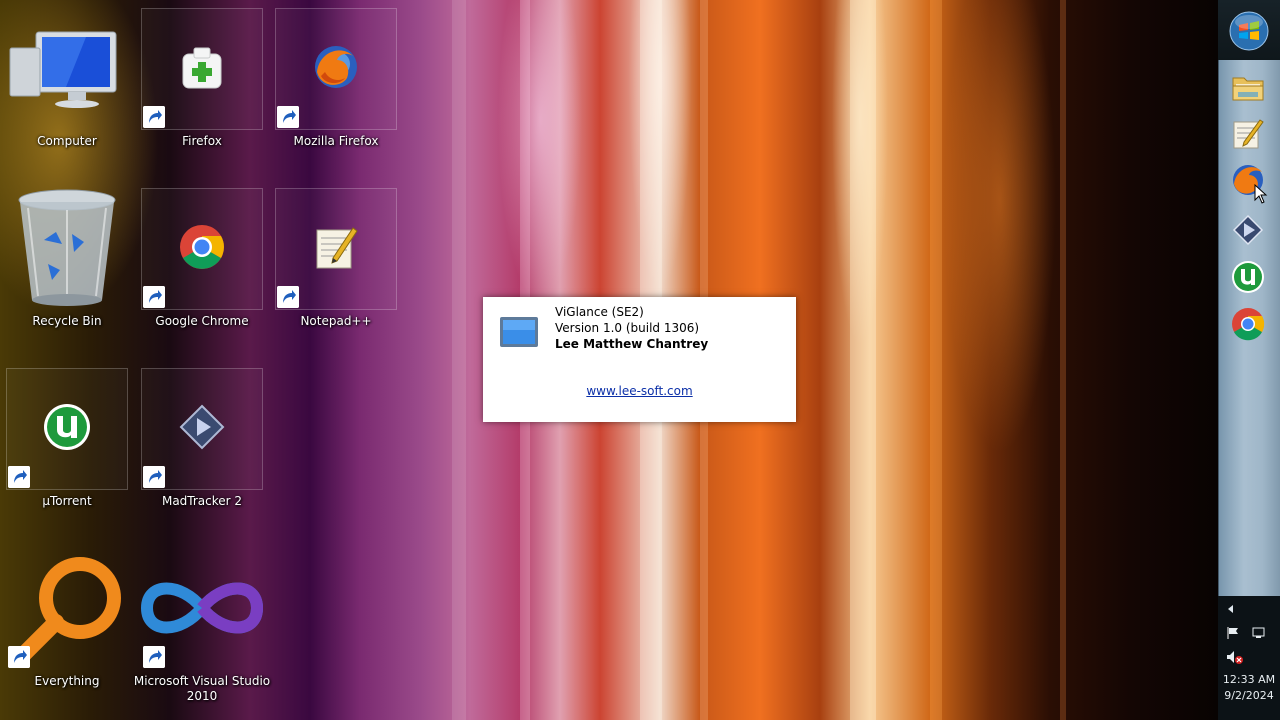  Describe the element at coordinates (336, 141) in the screenshot. I see `icon-label: Mozilla Firefox` at that location.